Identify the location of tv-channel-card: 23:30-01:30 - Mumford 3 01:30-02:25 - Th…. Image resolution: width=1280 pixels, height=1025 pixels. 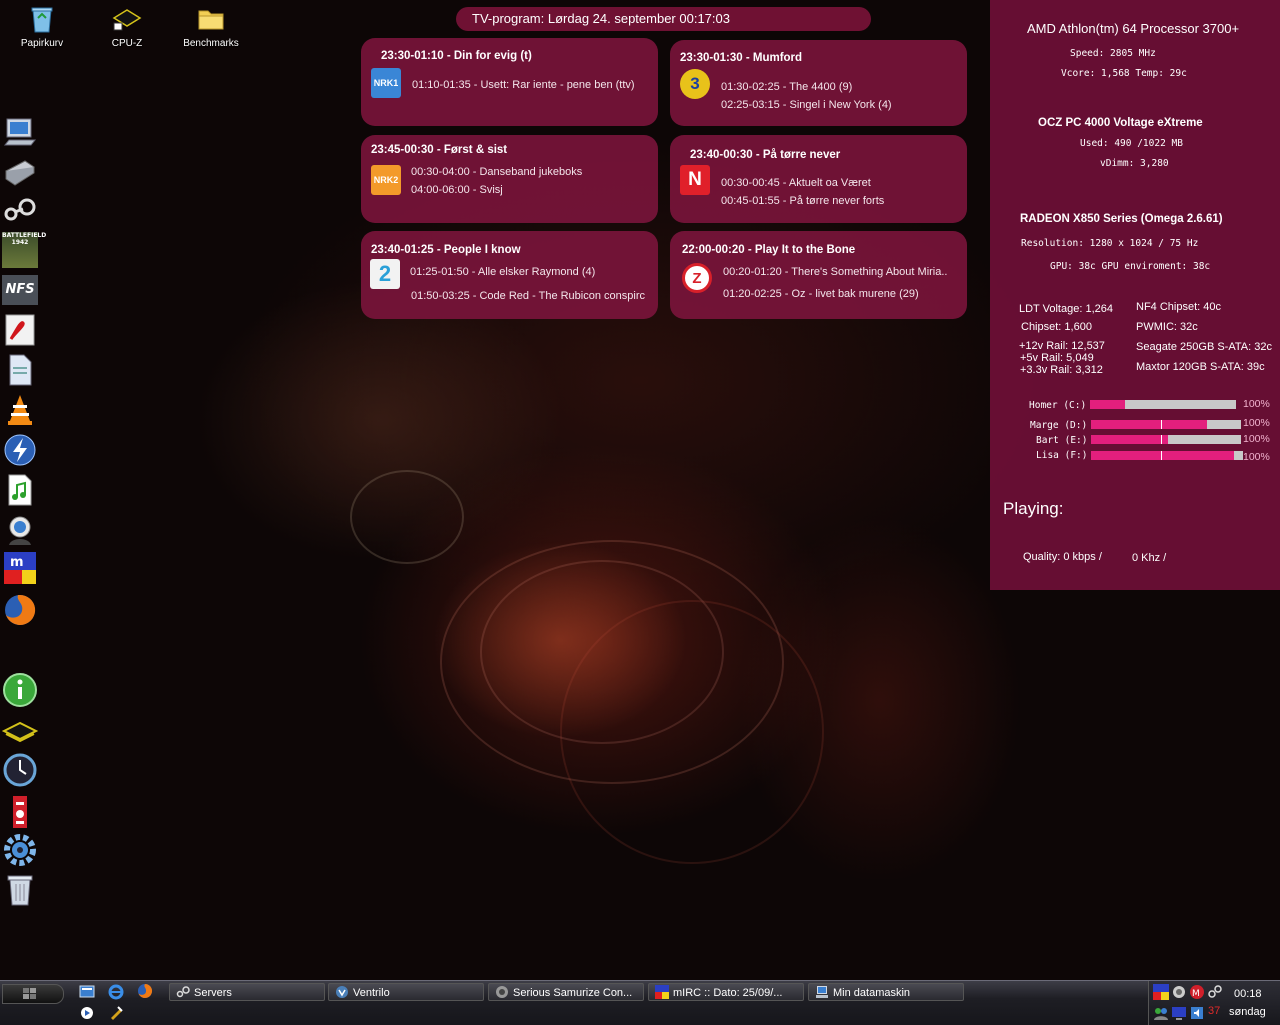
(818, 83).